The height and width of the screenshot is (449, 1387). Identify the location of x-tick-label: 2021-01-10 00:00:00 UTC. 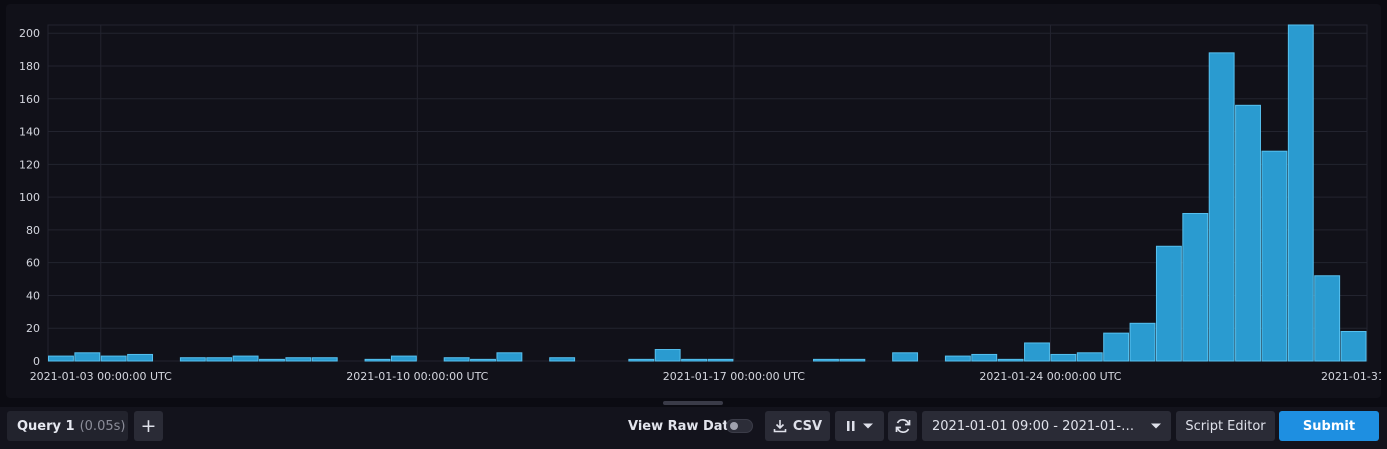
(417, 376).